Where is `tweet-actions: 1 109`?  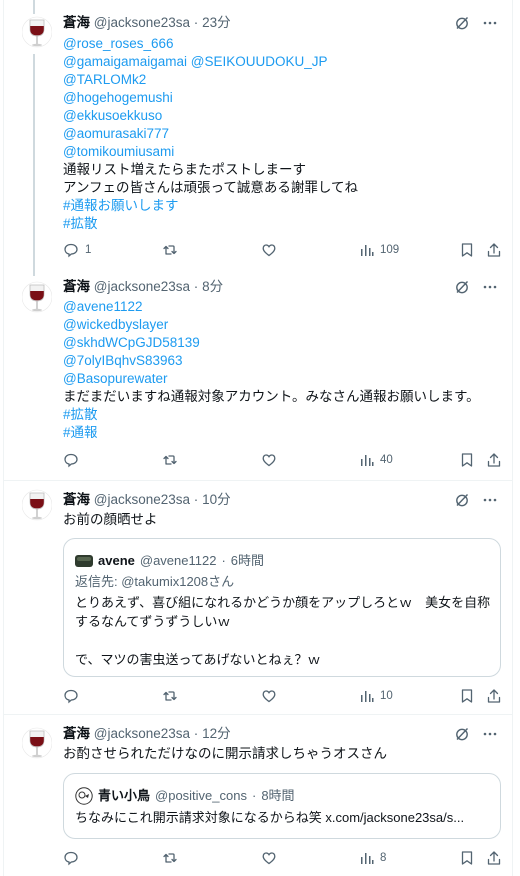
tweet-actions: 1 109 is located at coordinates (283, 250).